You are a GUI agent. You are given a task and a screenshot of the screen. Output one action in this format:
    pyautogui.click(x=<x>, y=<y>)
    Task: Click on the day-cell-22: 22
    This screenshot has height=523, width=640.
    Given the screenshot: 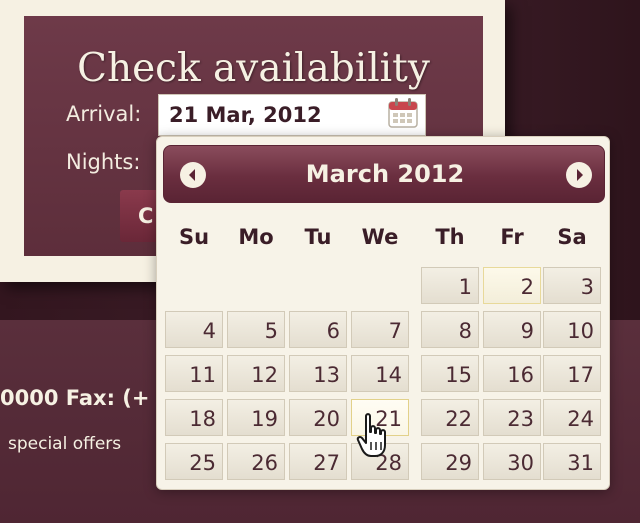 What is the action you would take?
    pyautogui.click(x=450, y=417)
    